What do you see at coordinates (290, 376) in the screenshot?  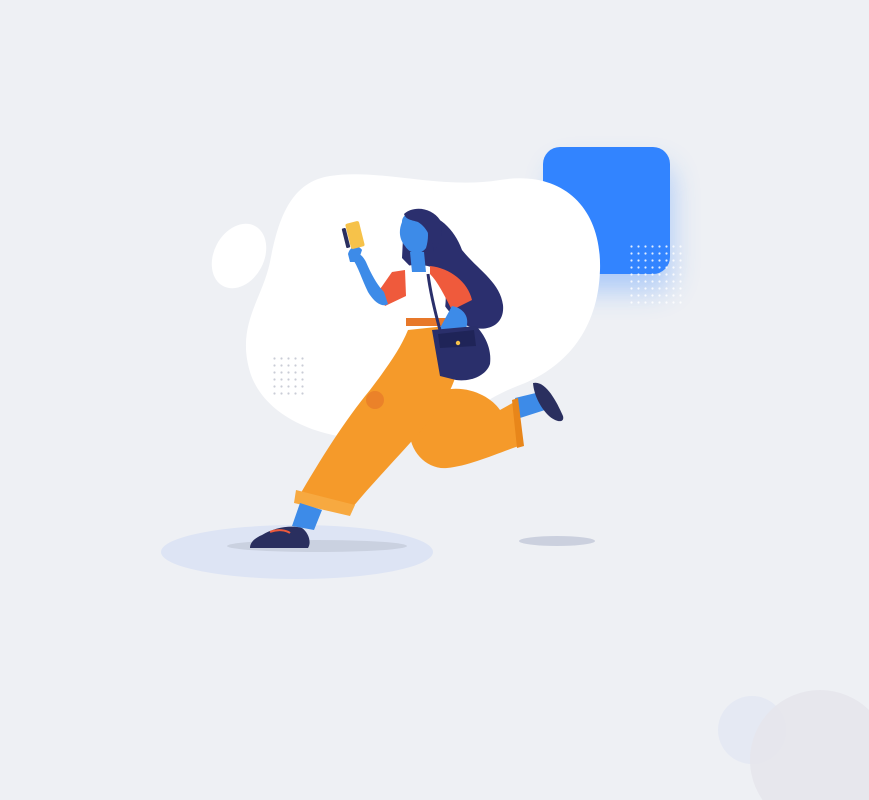 I see `dot-grid-on-blob` at bounding box center [290, 376].